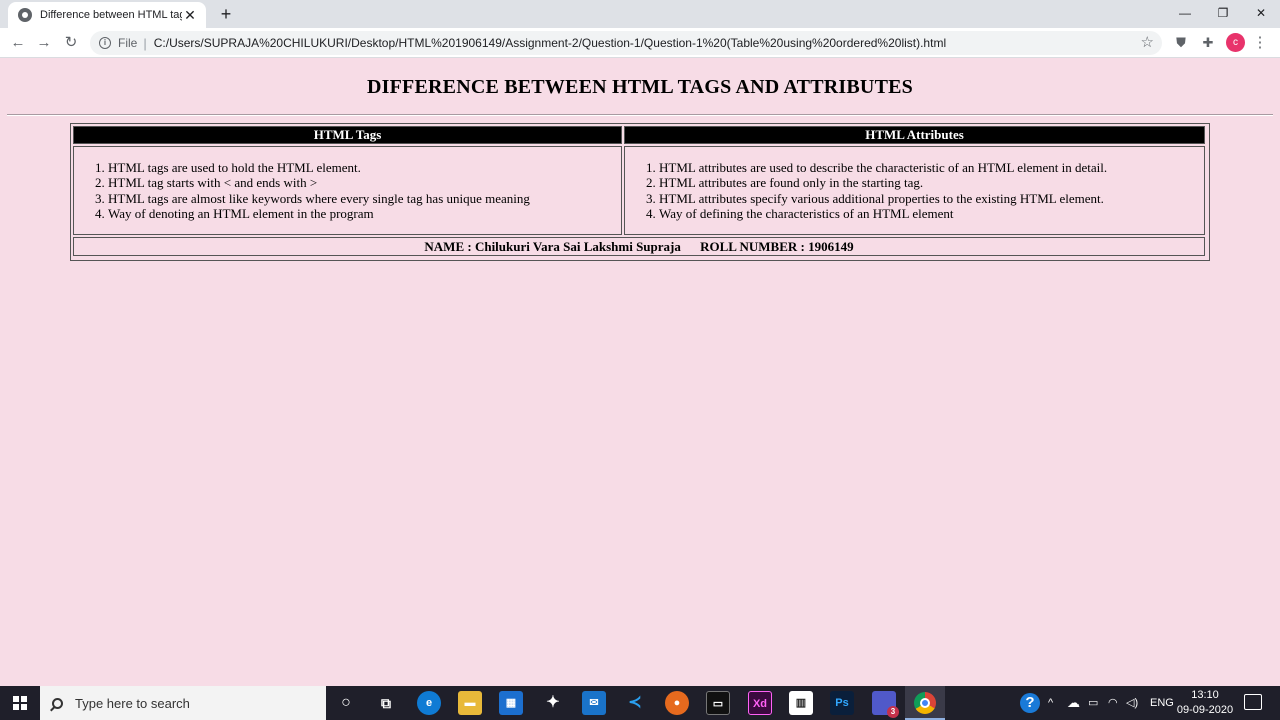 Image resolution: width=1280 pixels, height=720 pixels. What do you see at coordinates (111, 15) in the screenshot?
I see `tab-title: Difference between HTML tags a` at bounding box center [111, 15].